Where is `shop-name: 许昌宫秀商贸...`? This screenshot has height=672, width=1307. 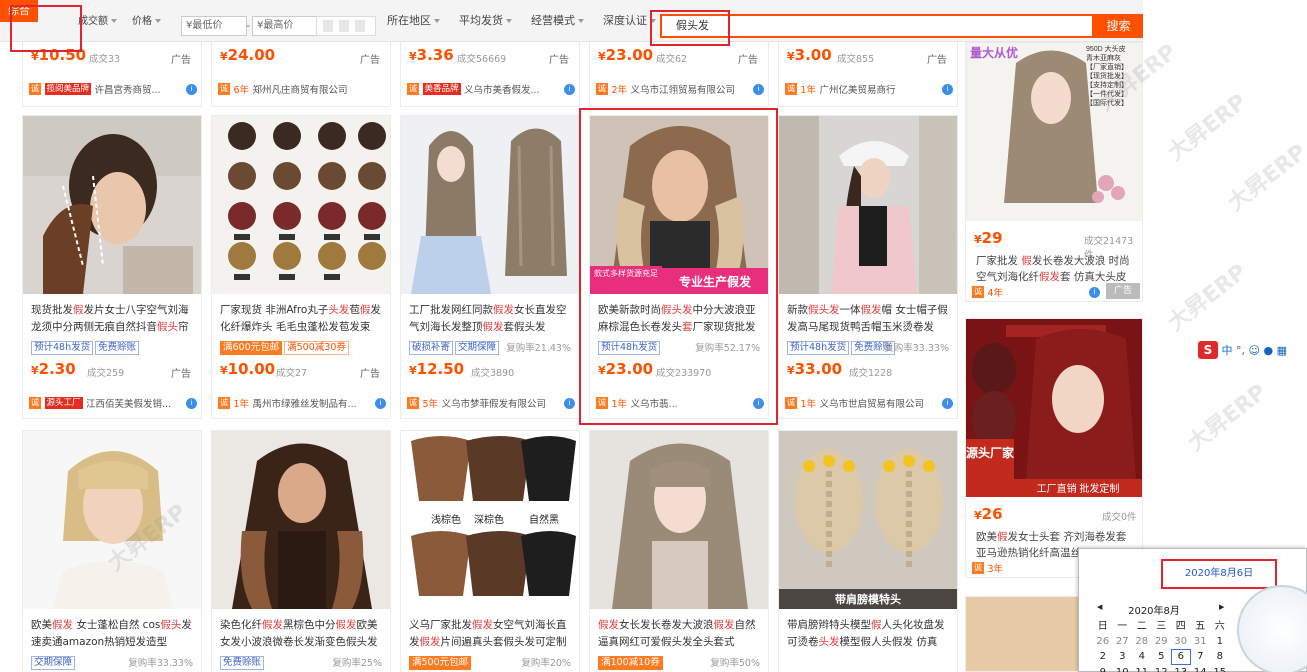
shop-name: 许昌宫秀商贸... is located at coordinates (128, 90).